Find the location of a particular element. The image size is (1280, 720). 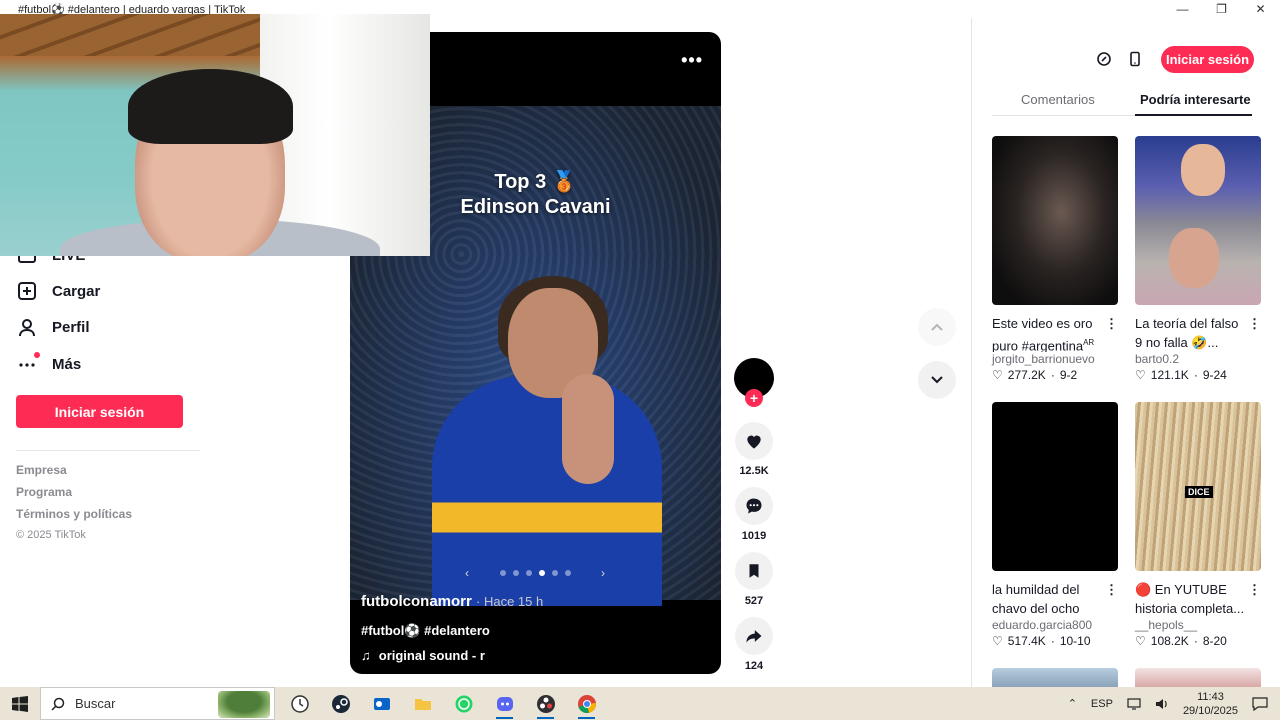

previous-video-button is located at coordinates (937, 327).